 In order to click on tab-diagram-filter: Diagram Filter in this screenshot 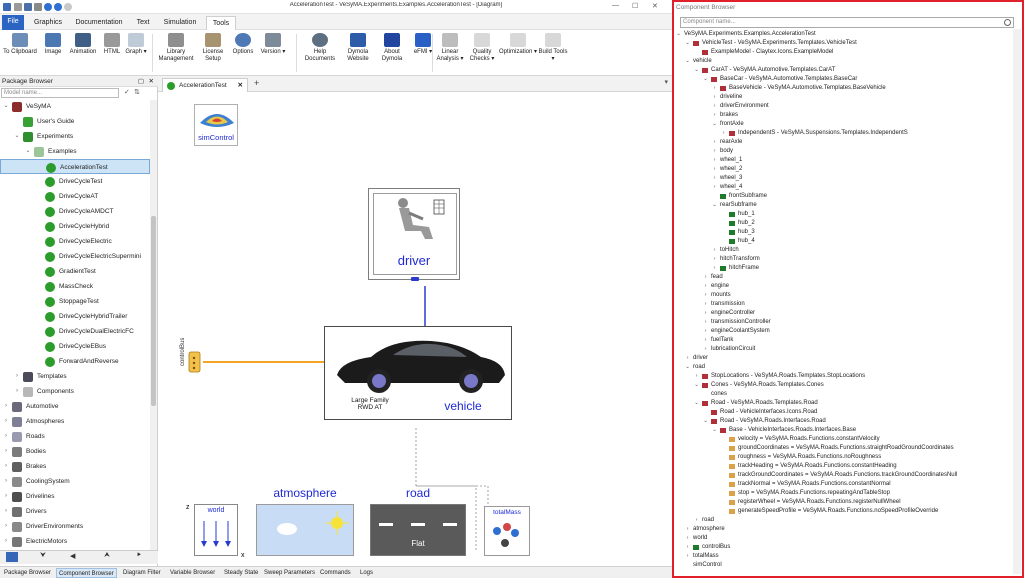, I will do `click(142, 573)`.